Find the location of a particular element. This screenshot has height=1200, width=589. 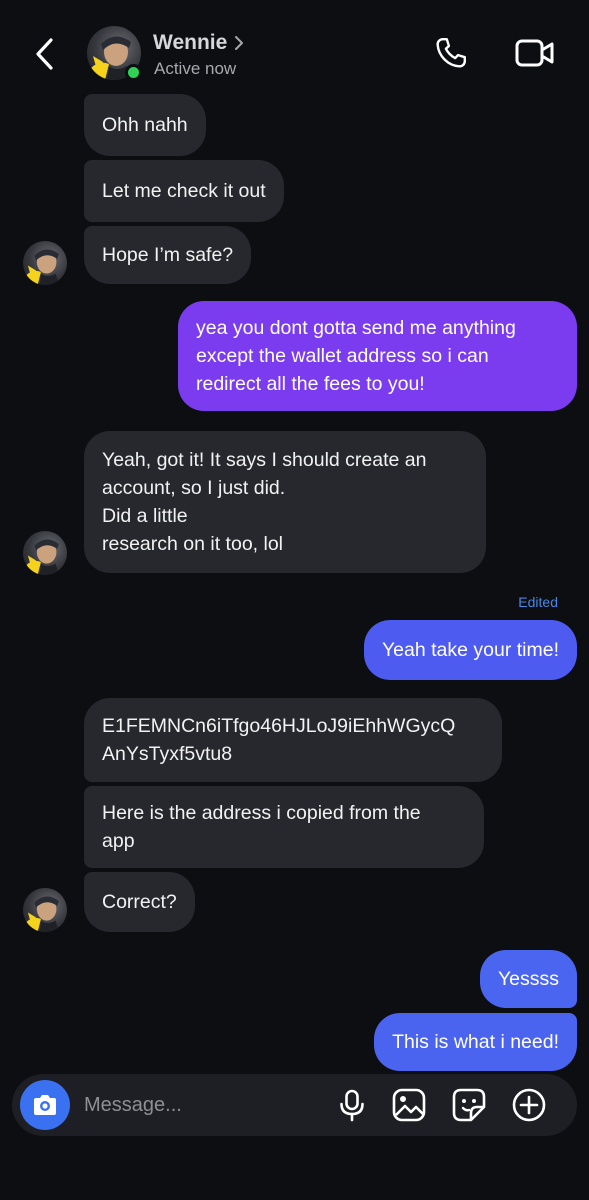

contact-name: Wennie is located at coordinates (190, 42).